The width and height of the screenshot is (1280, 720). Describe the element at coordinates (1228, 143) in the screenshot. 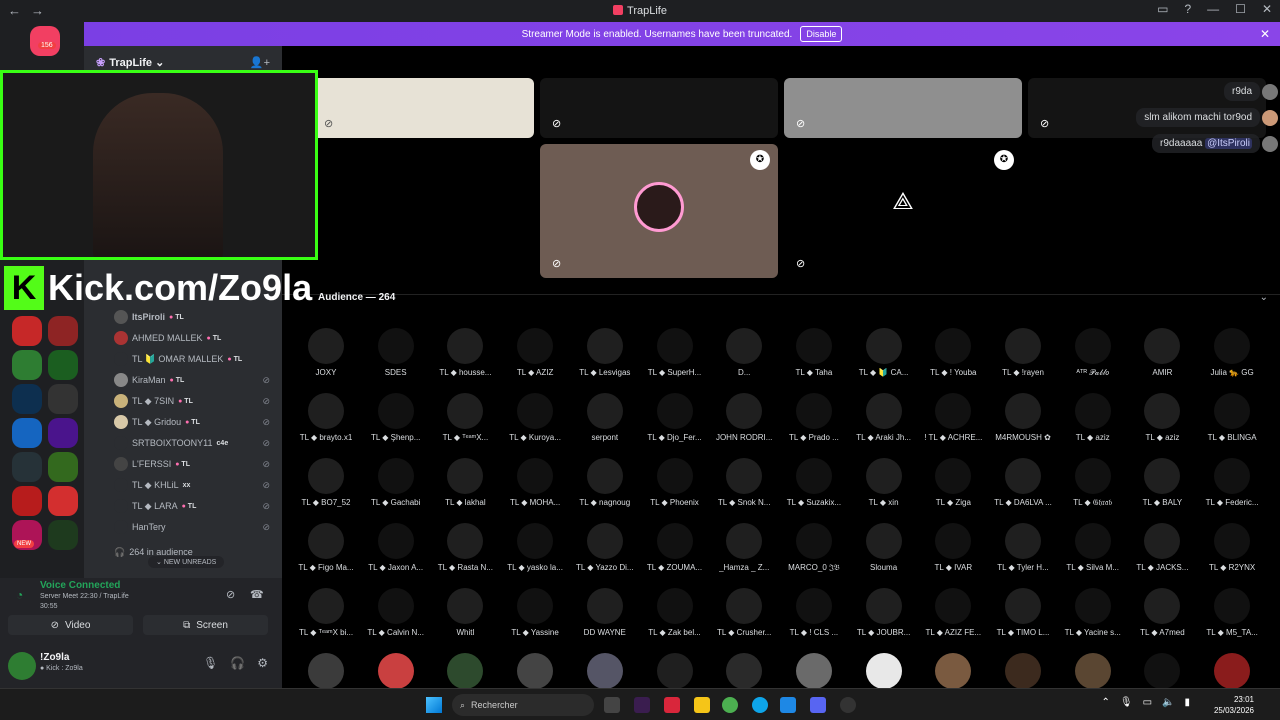

I see `mention: @ItsPiroli` at that location.